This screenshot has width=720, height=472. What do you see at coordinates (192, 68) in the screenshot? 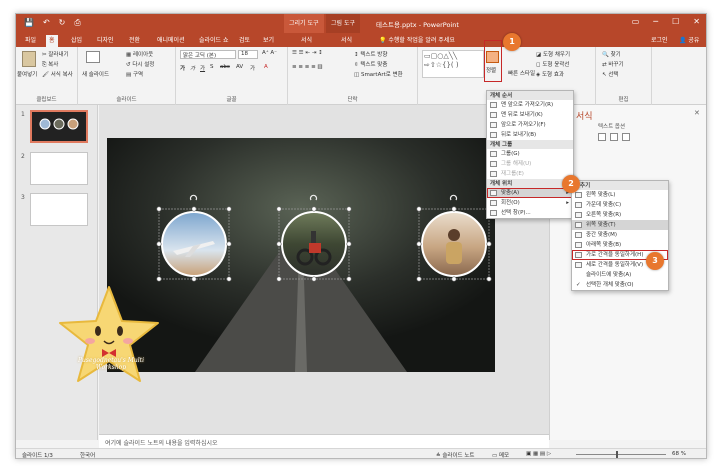
I see `italic-icon: 가` at bounding box center [192, 68].